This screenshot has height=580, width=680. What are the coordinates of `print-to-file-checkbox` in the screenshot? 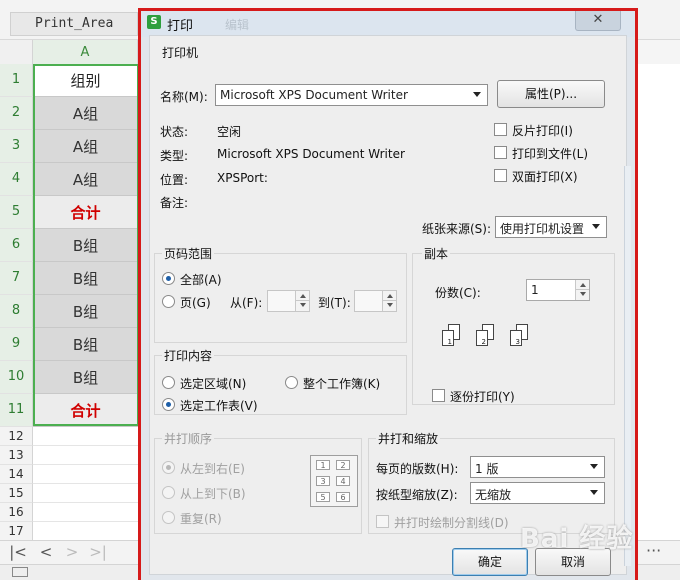 It's located at (500, 152).